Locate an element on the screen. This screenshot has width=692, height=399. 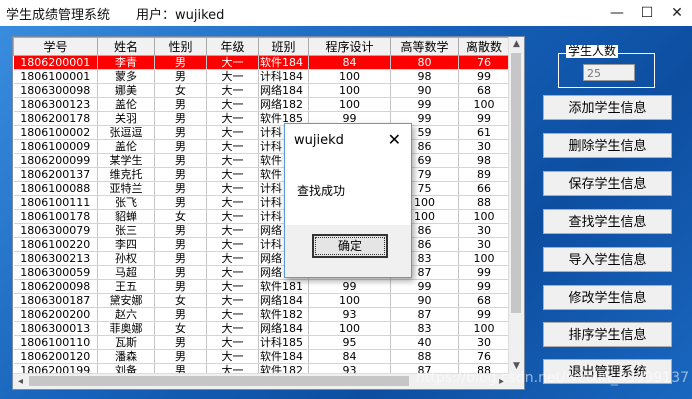
table-cell: 88 is located at coordinates (424, 356).